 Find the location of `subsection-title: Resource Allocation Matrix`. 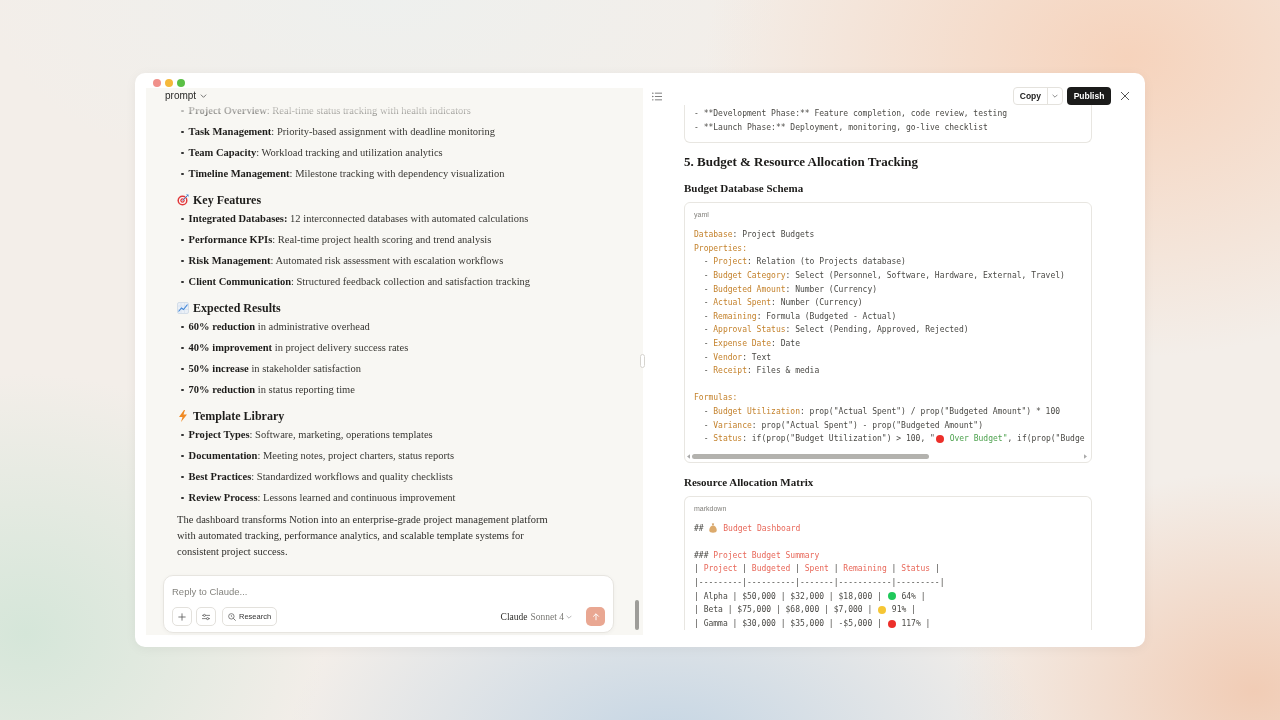

subsection-title: Resource Allocation Matrix is located at coordinates (749, 482).